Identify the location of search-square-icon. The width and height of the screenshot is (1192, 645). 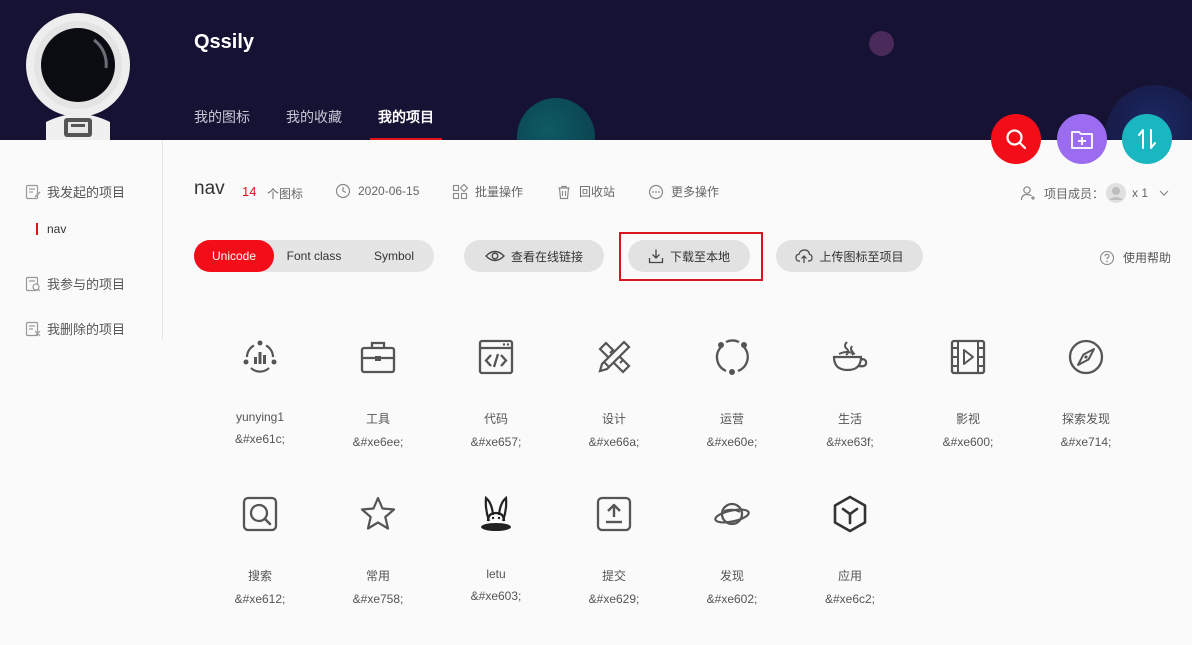
(260, 514).